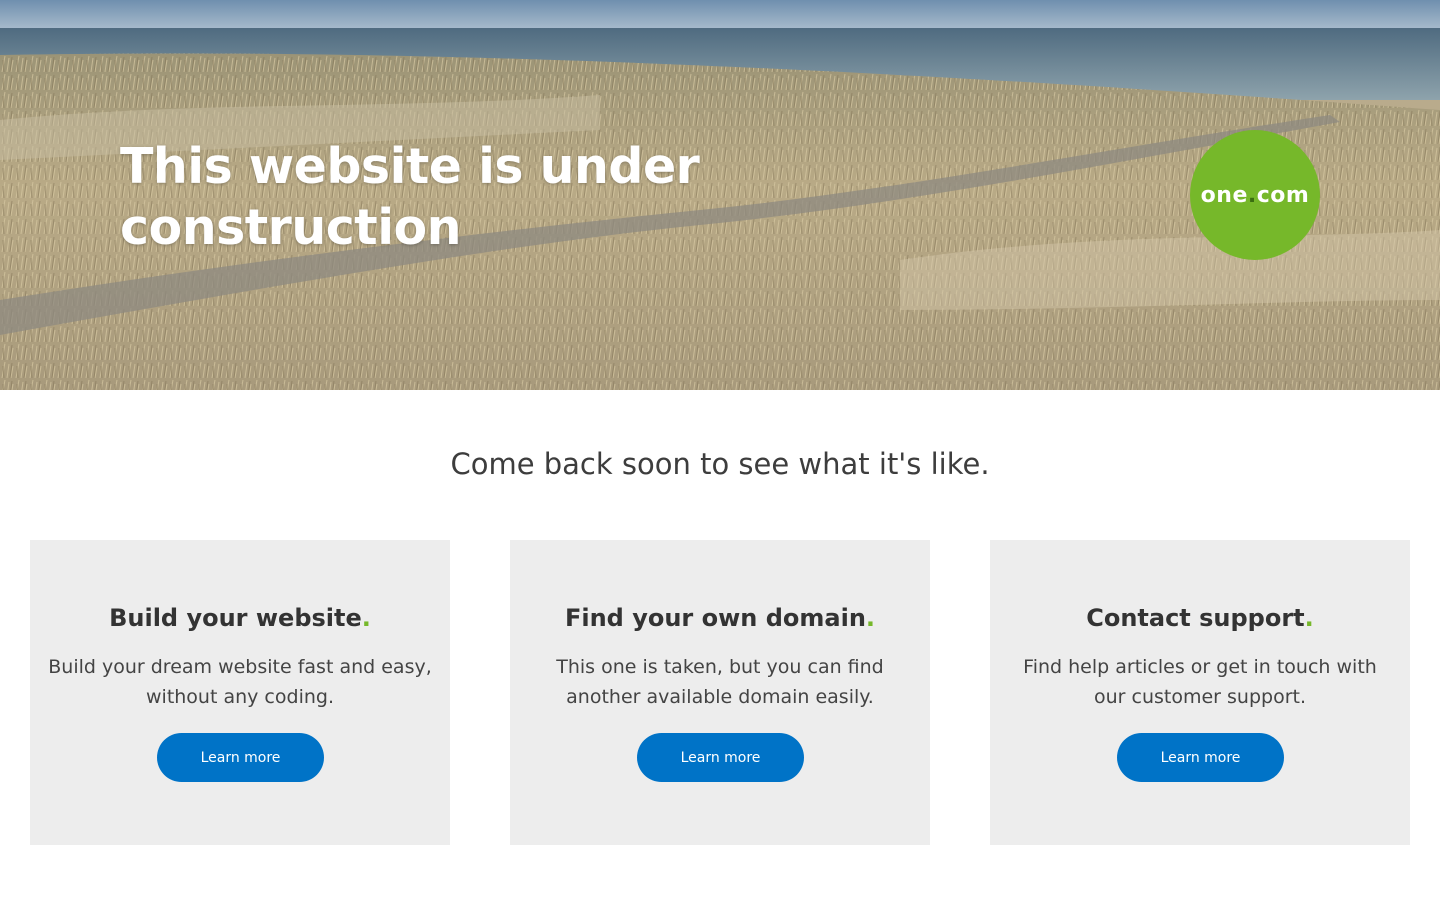 This screenshot has width=1440, height=900. I want to click on card-title: Contact support., so click(1200, 618).